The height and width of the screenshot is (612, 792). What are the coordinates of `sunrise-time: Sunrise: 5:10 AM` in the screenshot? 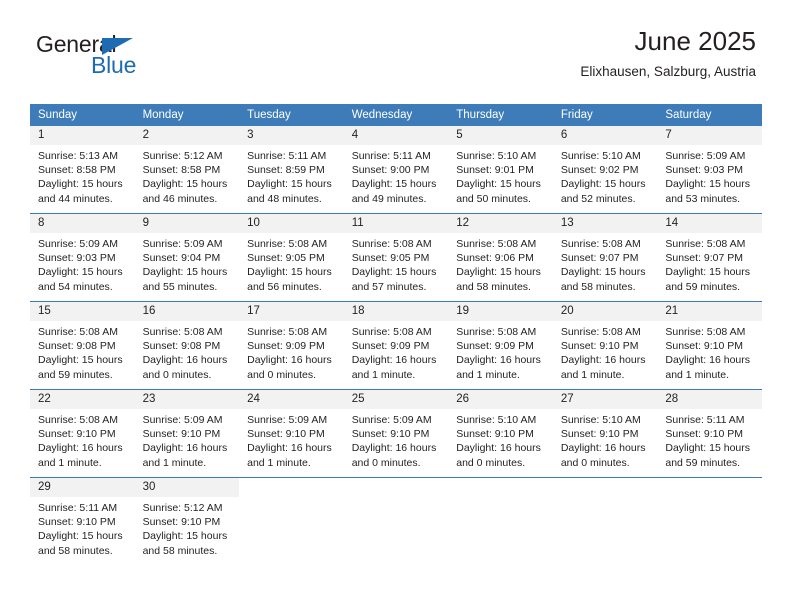 It's located at (496, 420).